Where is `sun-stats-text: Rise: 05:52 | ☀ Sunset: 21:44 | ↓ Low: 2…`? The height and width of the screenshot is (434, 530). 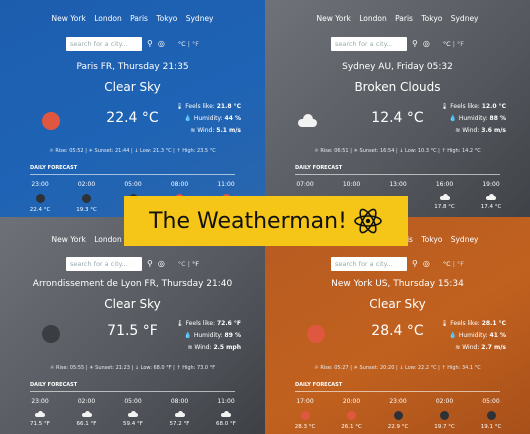 sun-stats-text: Rise: 05:52 | ☀ Sunset: 21:44 | ↓ Low: 2… is located at coordinates (135, 151).